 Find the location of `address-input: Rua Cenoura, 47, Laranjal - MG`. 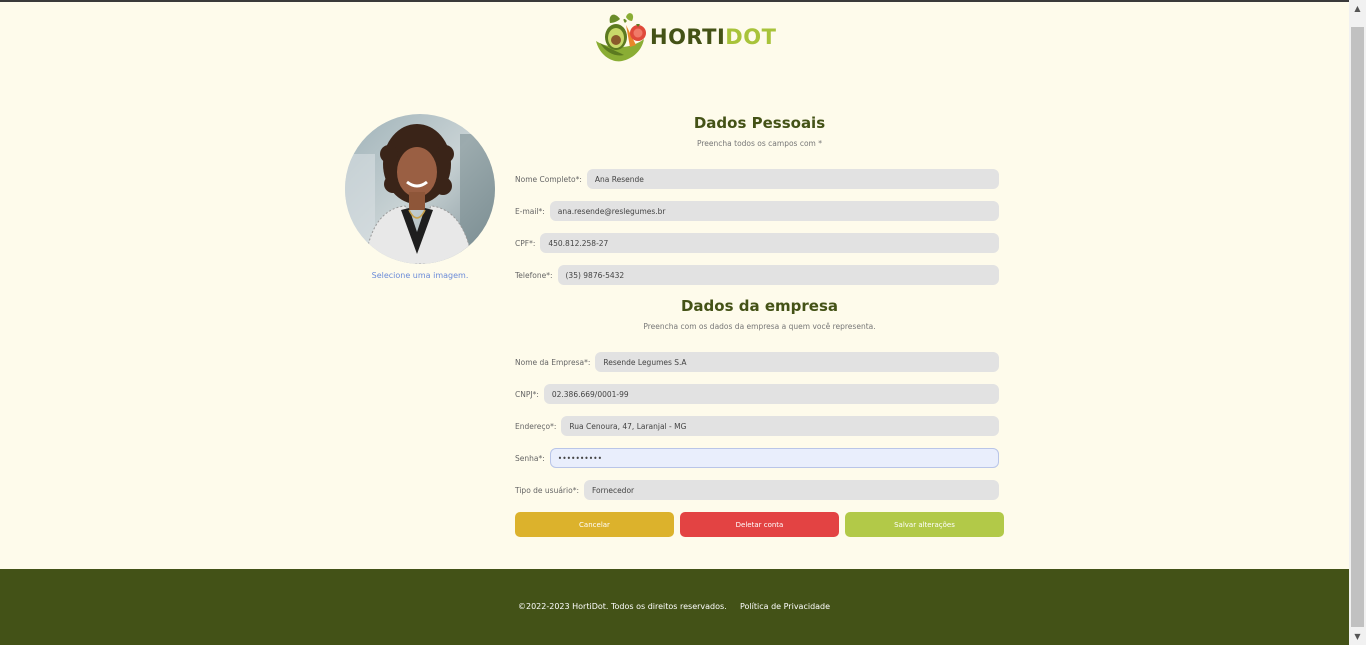

address-input: Rua Cenoura, 47, Laranjal - MG is located at coordinates (780, 426).